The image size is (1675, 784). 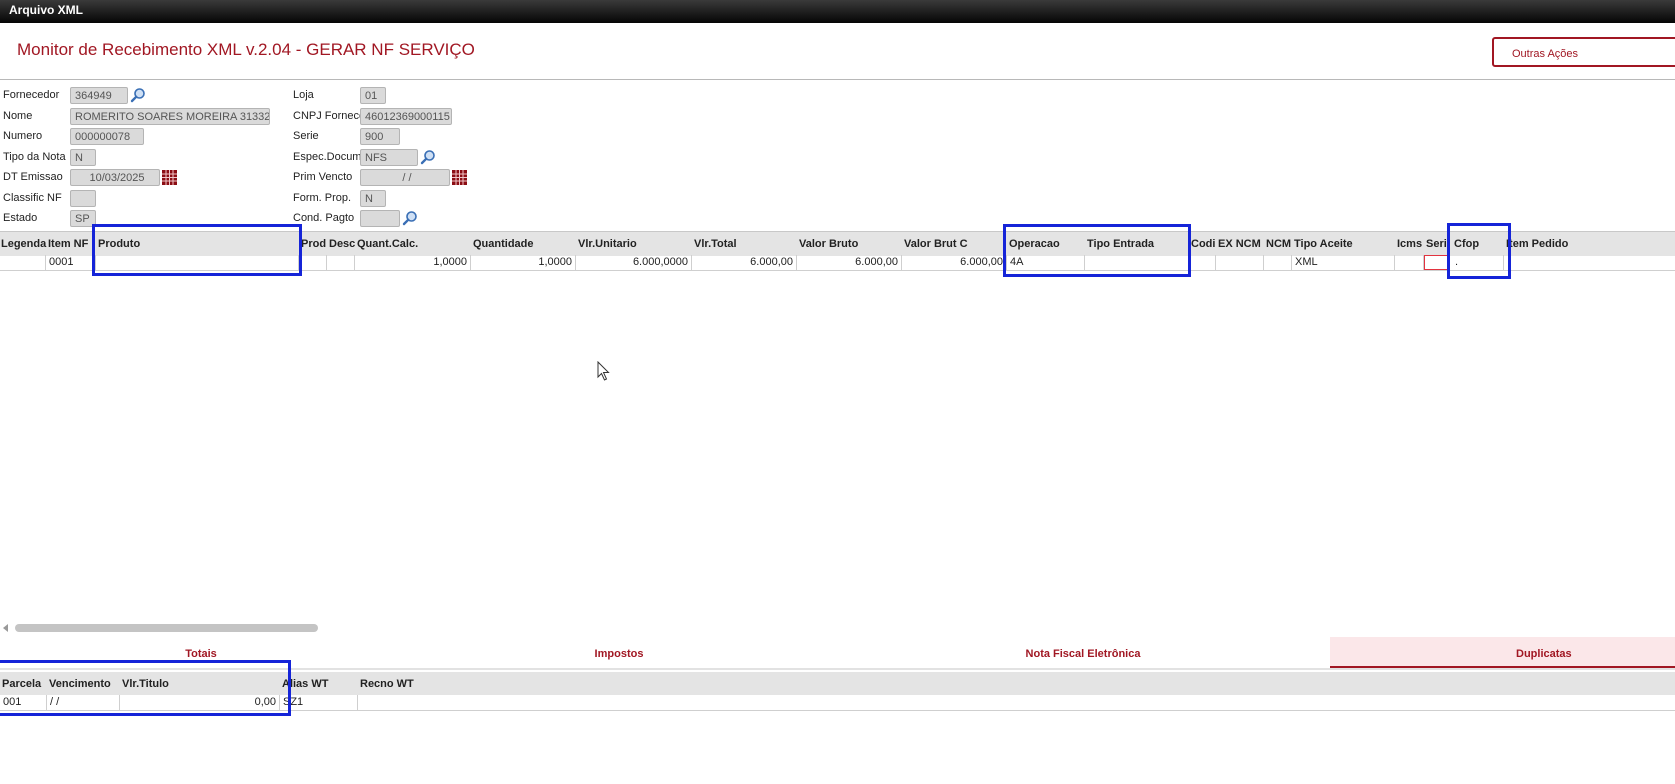 I want to click on col-valor-brut-c: Valor Brut C, so click(x=936, y=244).